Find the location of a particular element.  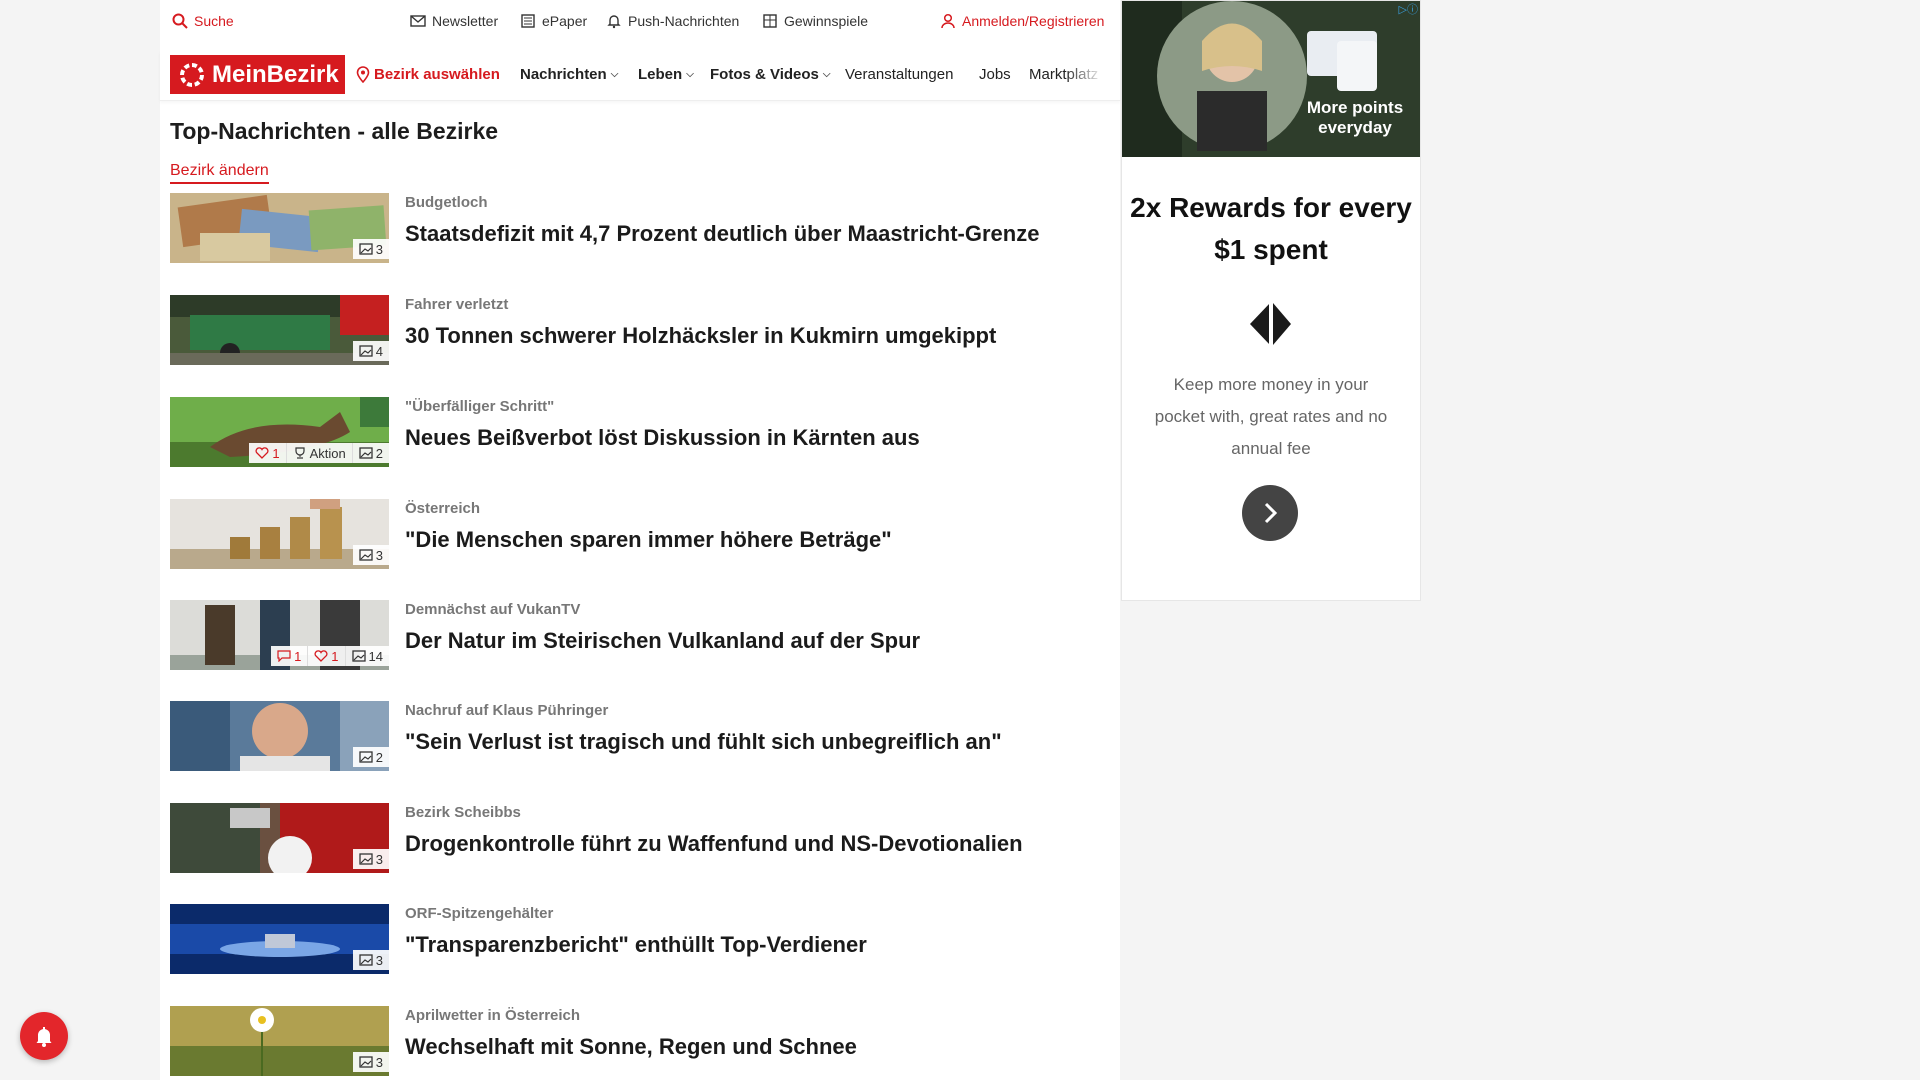

trophy-icon is located at coordinates (300, 453).